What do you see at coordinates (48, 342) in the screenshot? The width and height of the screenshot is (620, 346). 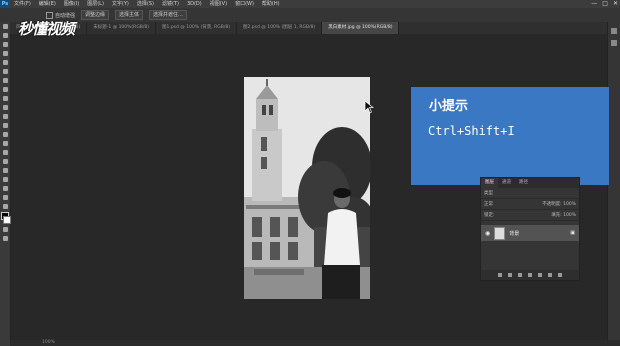 I see `zoom-level: 100%` at bounding box center [48, 342].